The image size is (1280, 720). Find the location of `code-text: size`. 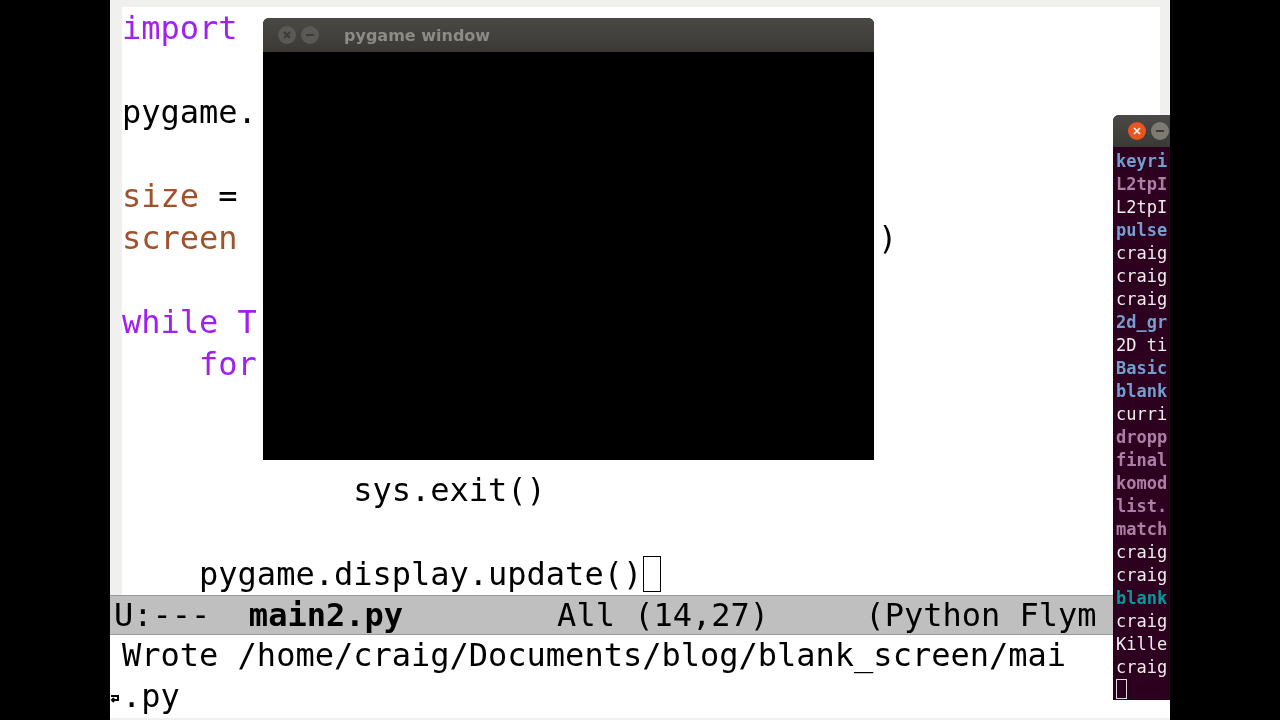

code-text: size is located at coordinates (161, 196).